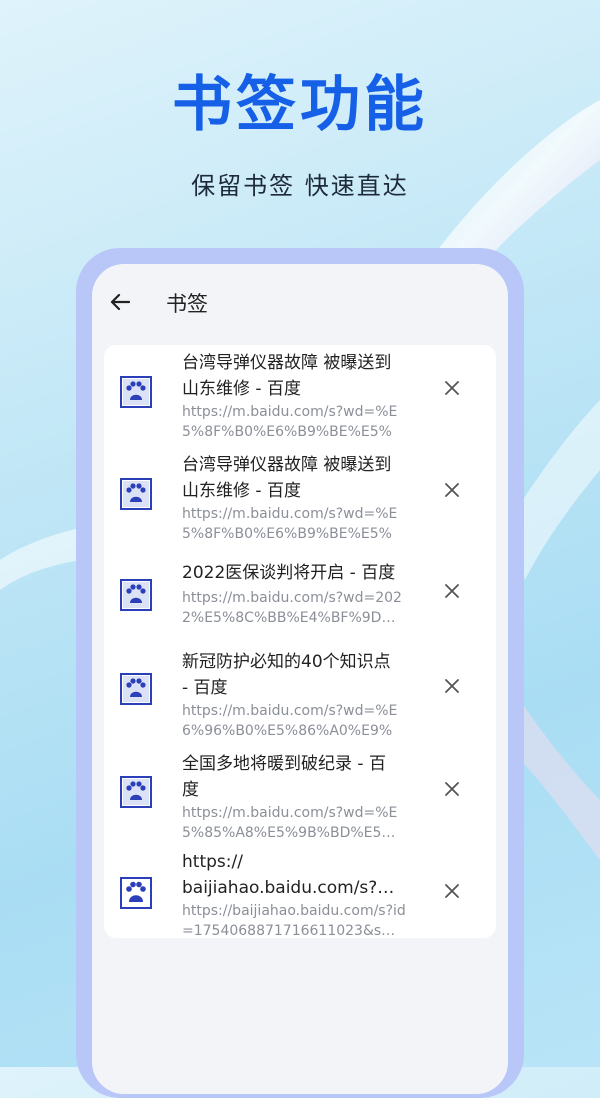 This screenshot has width=600, height=1098. I want to click on arrow-left-icon, so click(120, 302).